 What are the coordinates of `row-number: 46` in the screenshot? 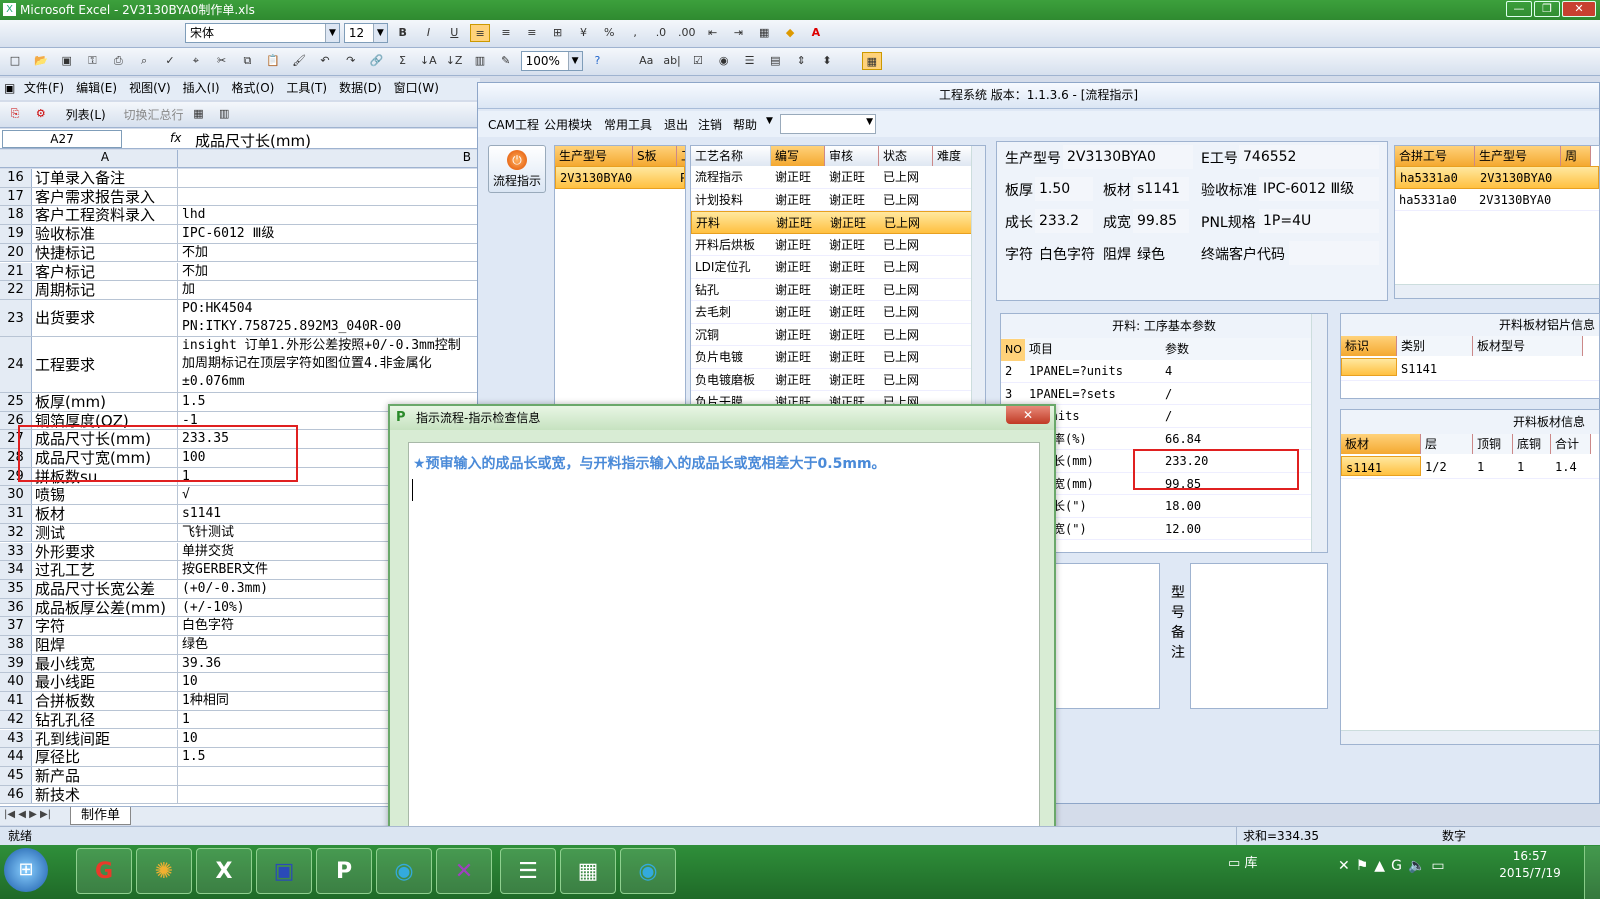 It's located at (16, 794).